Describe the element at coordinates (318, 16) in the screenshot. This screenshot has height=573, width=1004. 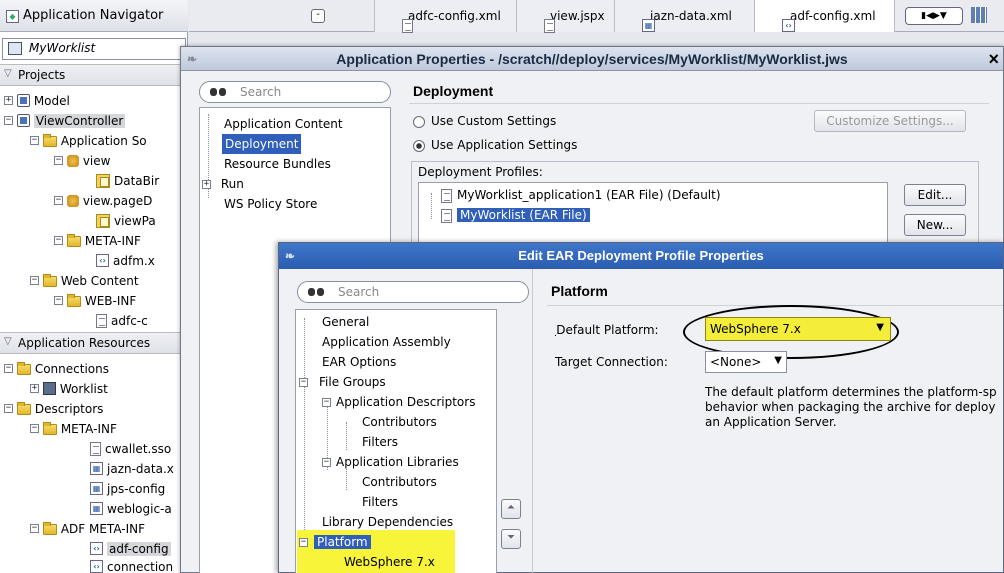
I see `minimize-icon: -` at that location.